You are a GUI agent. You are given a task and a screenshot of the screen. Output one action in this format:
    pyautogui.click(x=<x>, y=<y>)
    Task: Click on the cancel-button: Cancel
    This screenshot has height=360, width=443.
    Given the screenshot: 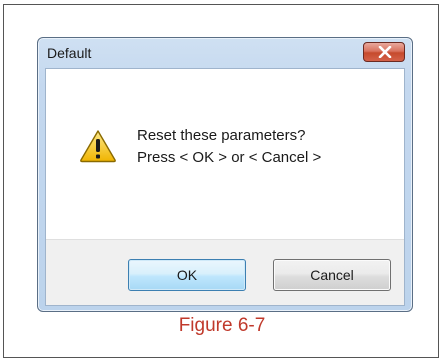 What is the action you would take?
    pyautogui.click(x=332, y=275)
    